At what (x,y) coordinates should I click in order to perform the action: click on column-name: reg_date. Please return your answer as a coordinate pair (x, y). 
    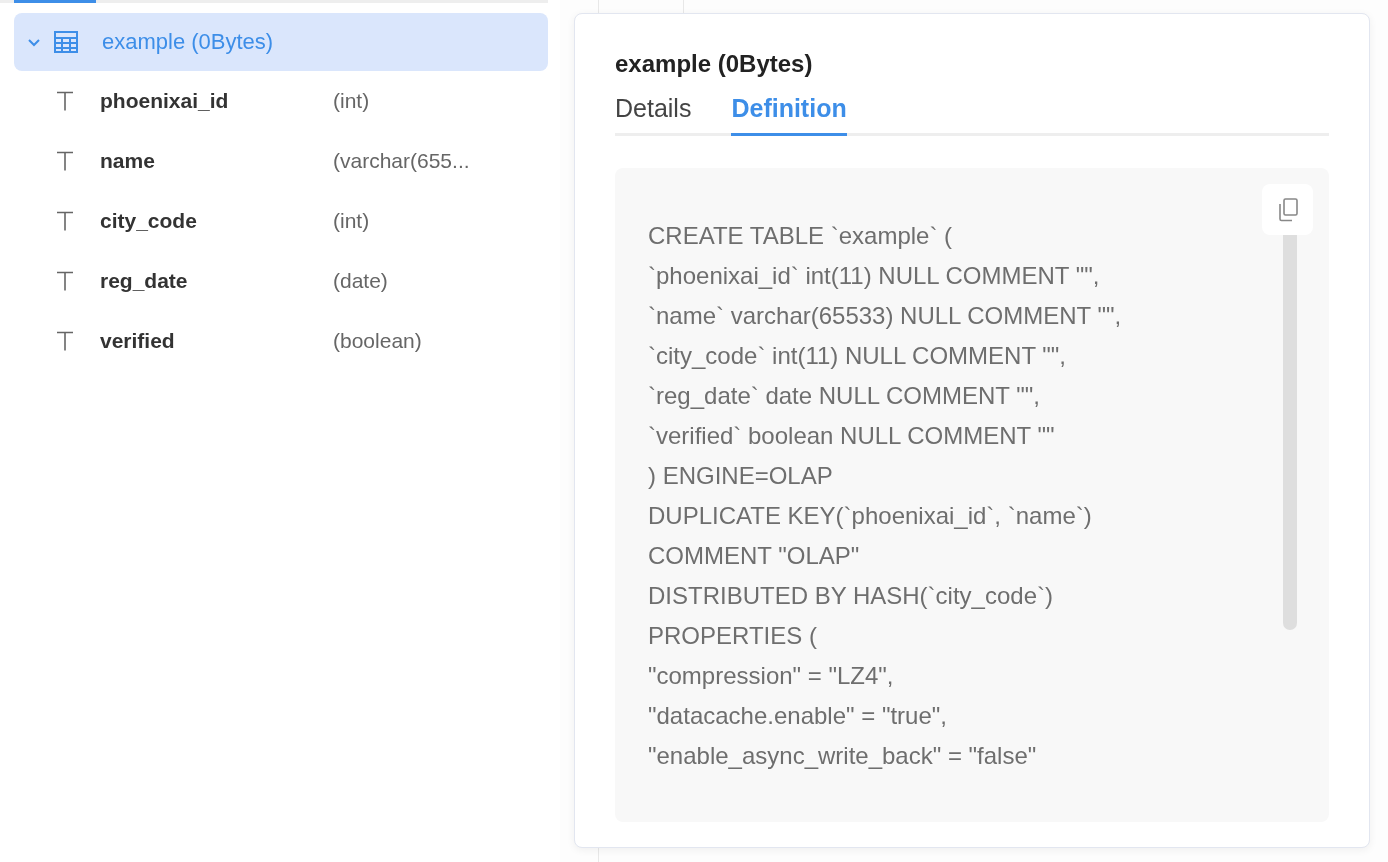
    Looking at the image, I should click on (144, 281).